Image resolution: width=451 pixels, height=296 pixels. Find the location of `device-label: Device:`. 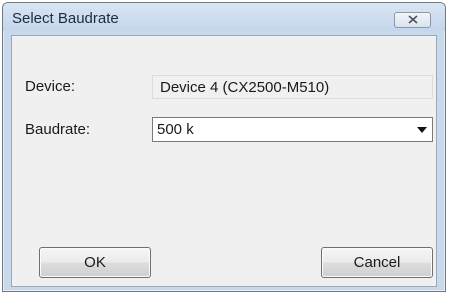

device-label: Device: is located at coordinates (50, 86).